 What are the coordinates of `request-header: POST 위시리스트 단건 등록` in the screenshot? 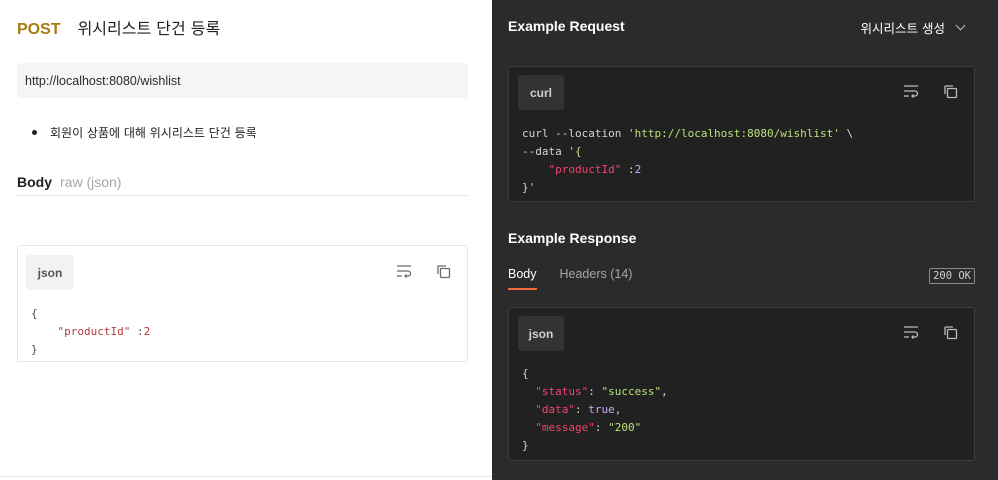 It's located at (118, 27).